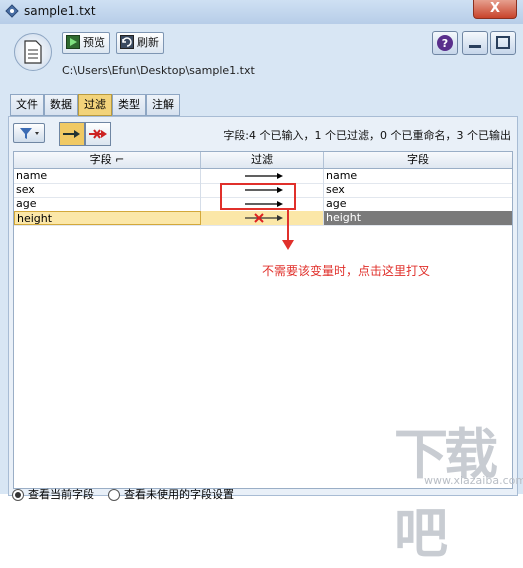  What do you see at coordinates (73, 42) in the screenshot?
I see `play-icon` at bounding box center [73, 42].